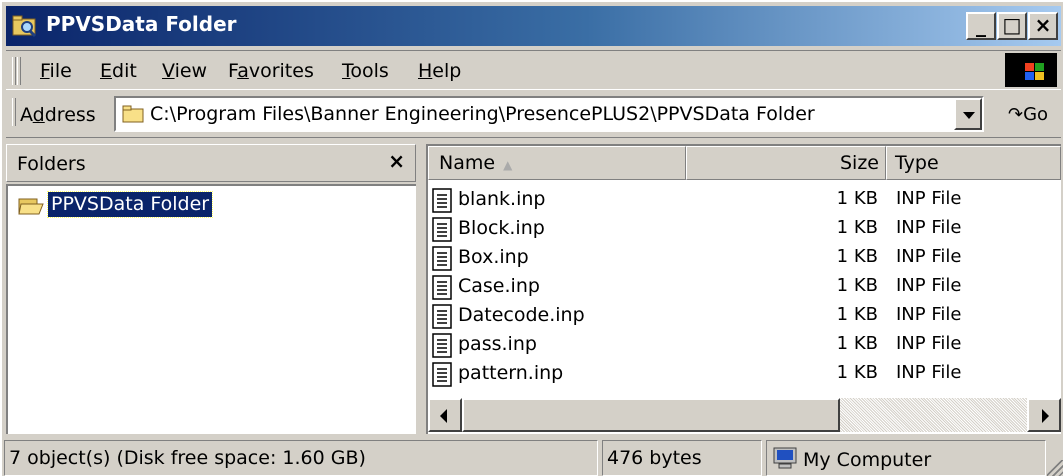 The width and height of the screenshot is (1063, 476). What do you see at coordinates (743, 345) in the screenshot?
I see `file-row: pass.inp 1 KB INP File` at bounding box center [743, 345].